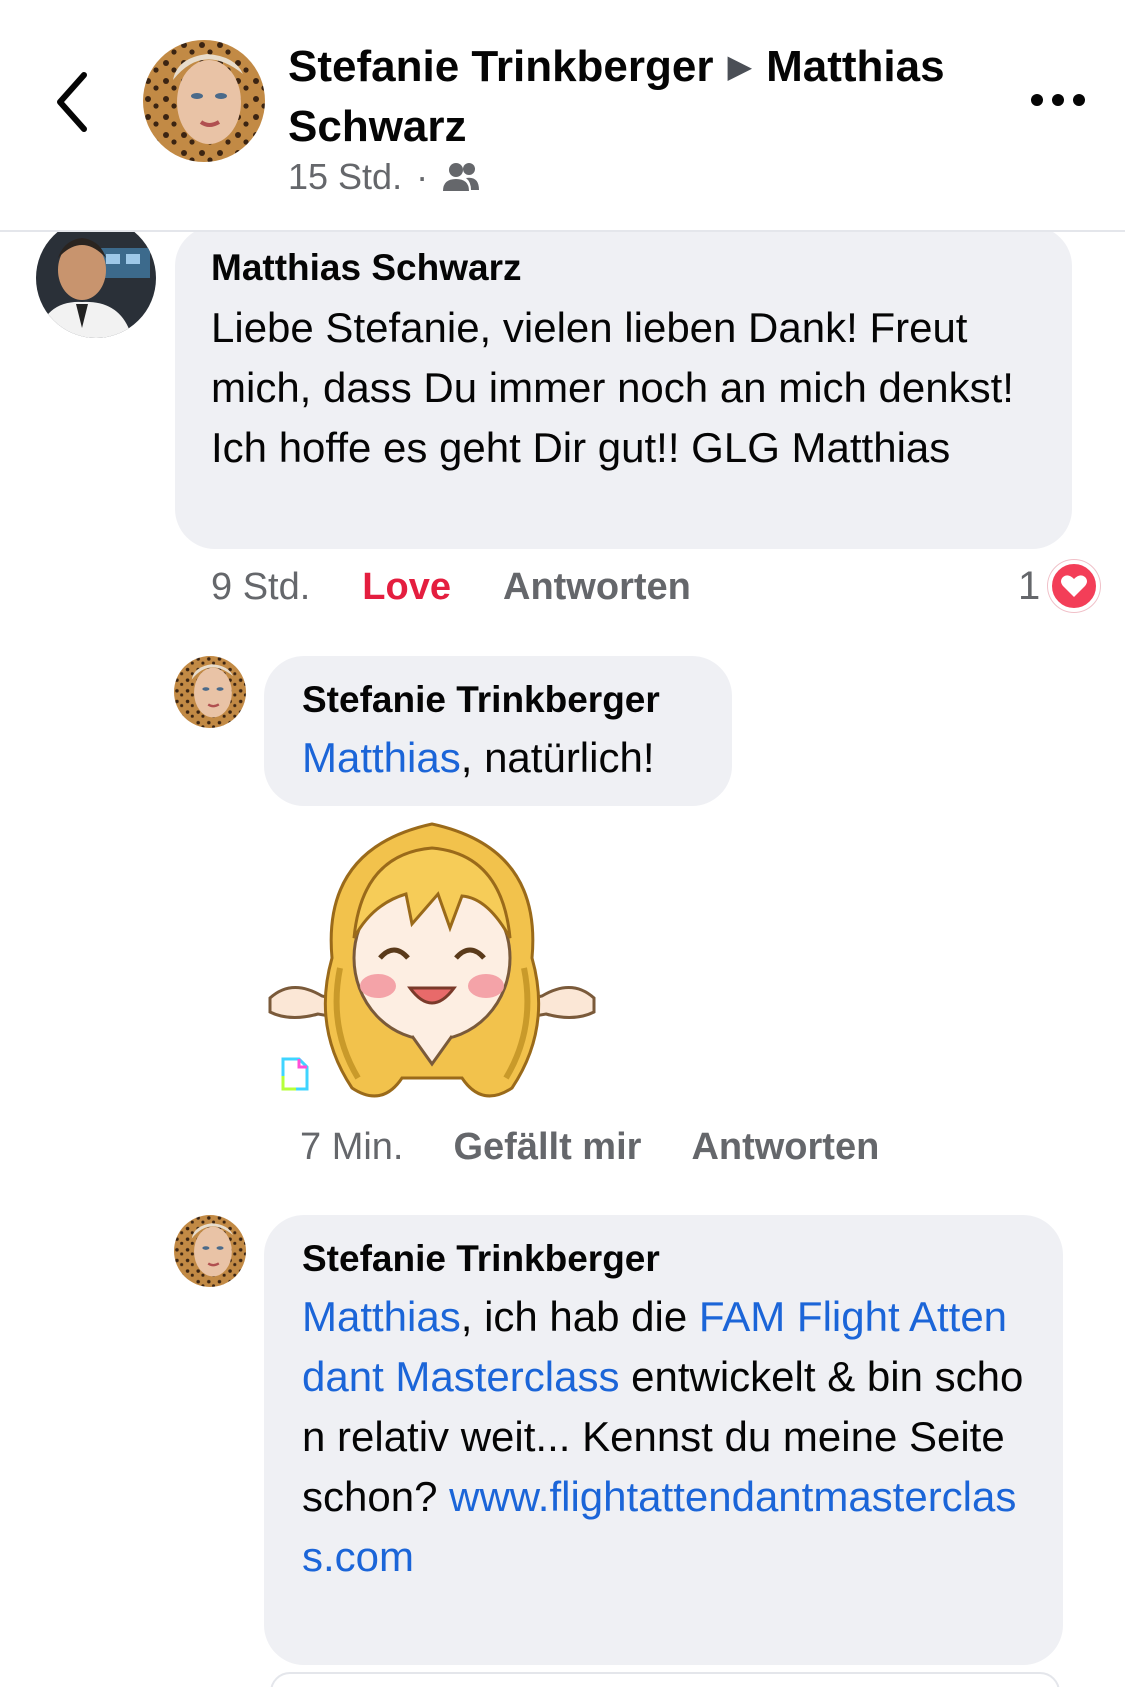 The width and height of the screenshot is (1125, 1687). I want to click on chevron-left-icon, so click(72, 102).